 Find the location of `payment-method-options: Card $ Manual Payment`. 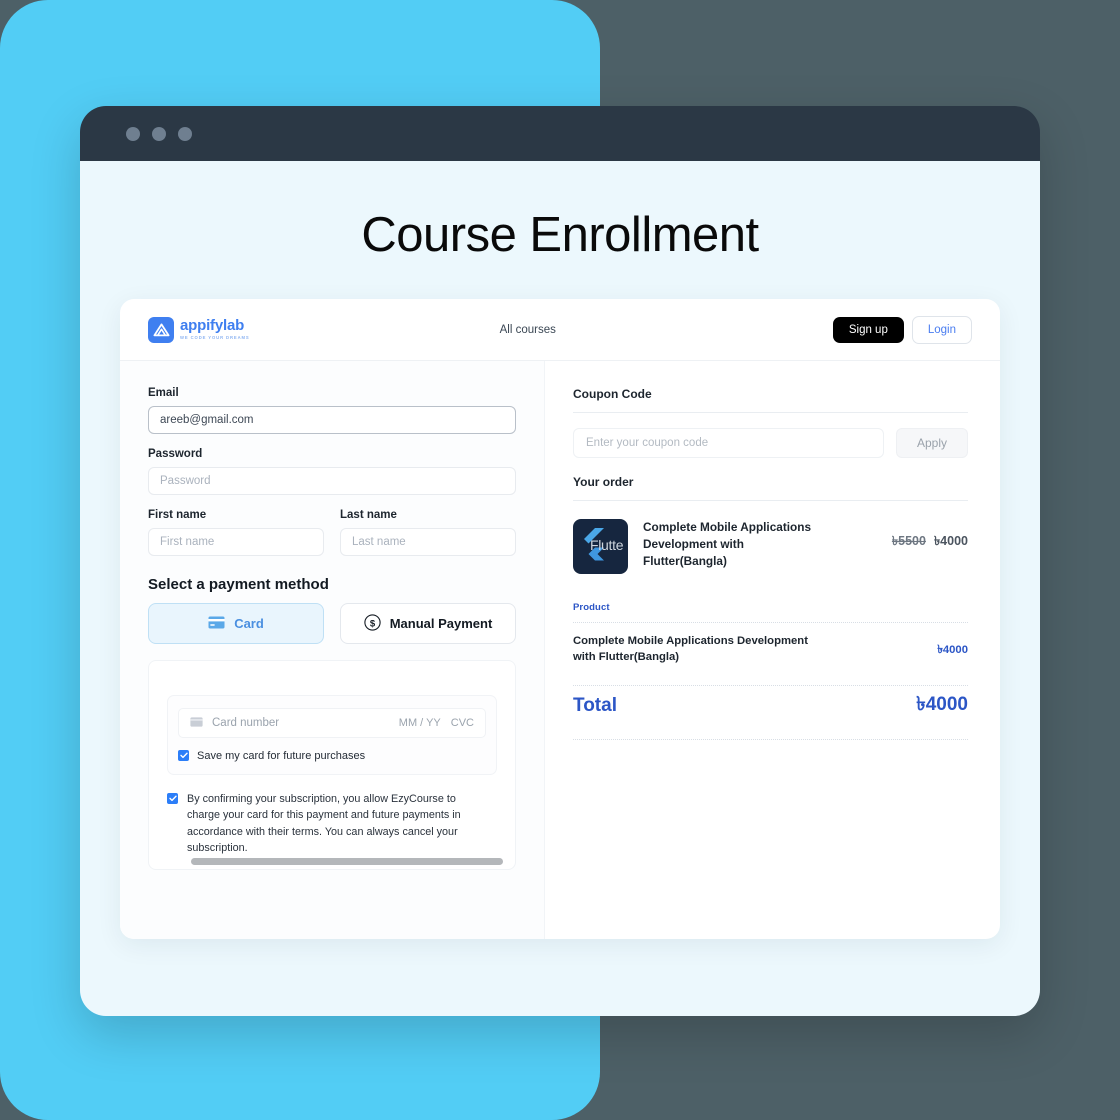

payment-method-options: Card $ Manual Payment is located at coordinates (332, 623).